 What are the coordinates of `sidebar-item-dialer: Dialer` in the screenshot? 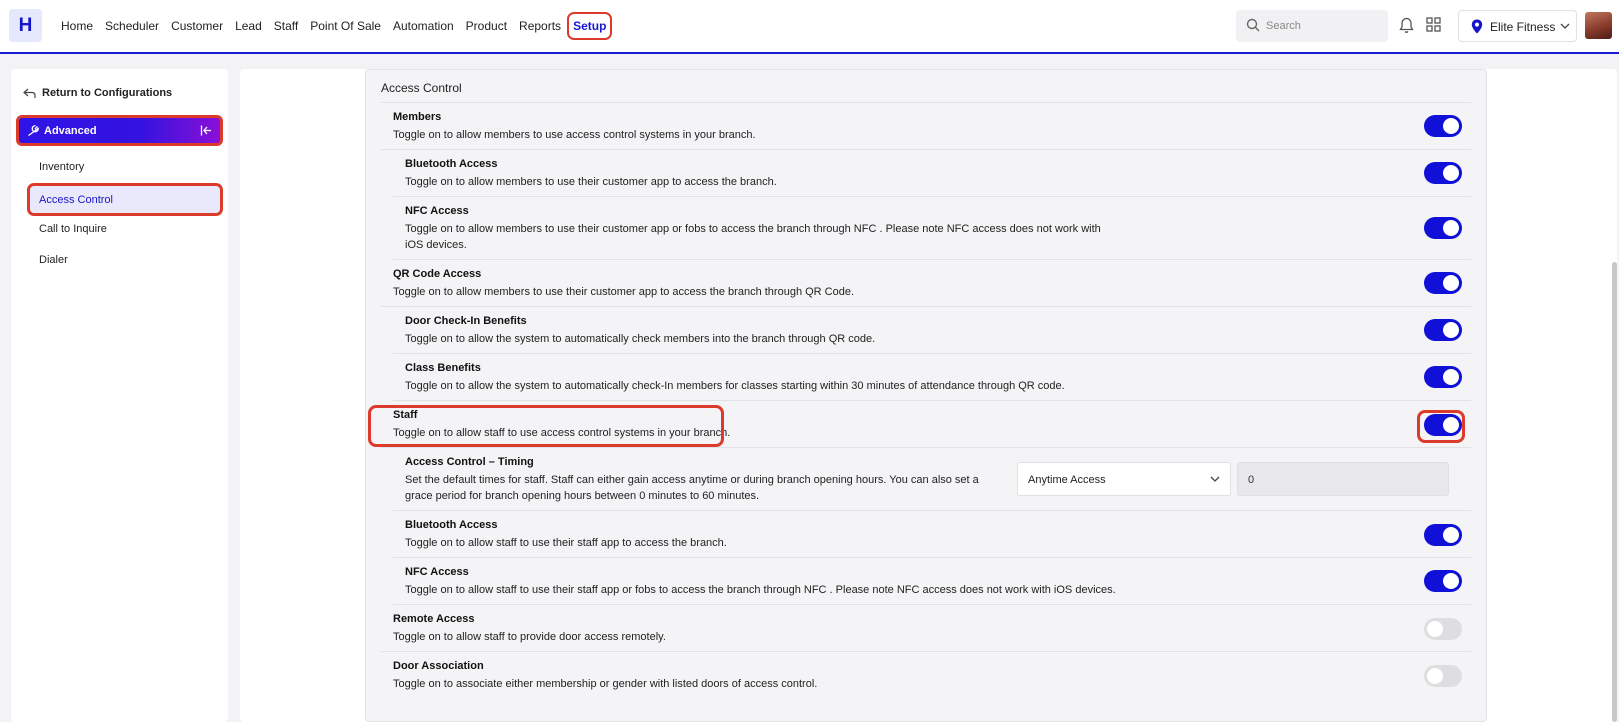 It's located at (53, 260).